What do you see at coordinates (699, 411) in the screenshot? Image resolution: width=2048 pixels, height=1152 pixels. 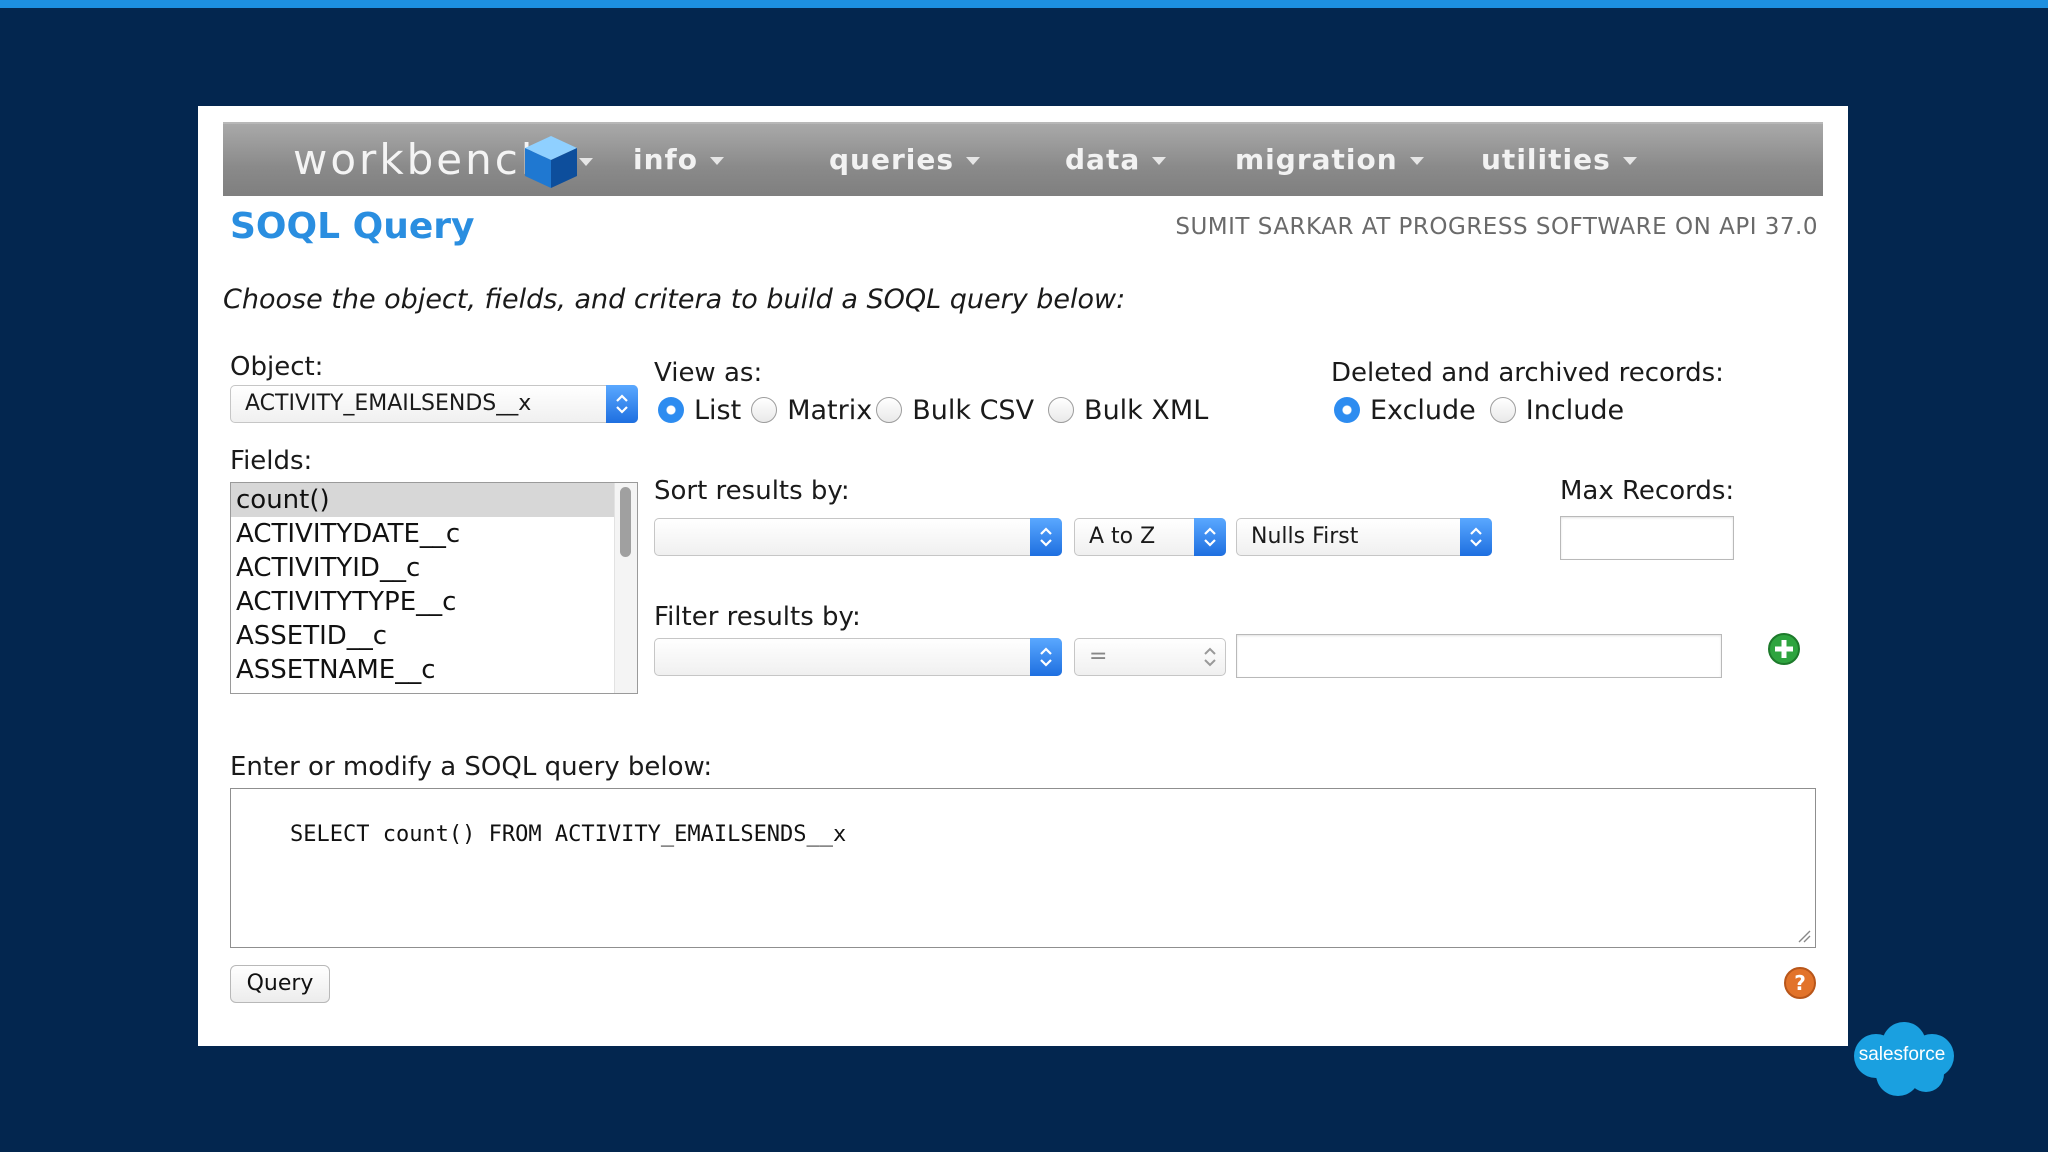 I see `view-as-list-radio: List` at bounding box center [699, 411].